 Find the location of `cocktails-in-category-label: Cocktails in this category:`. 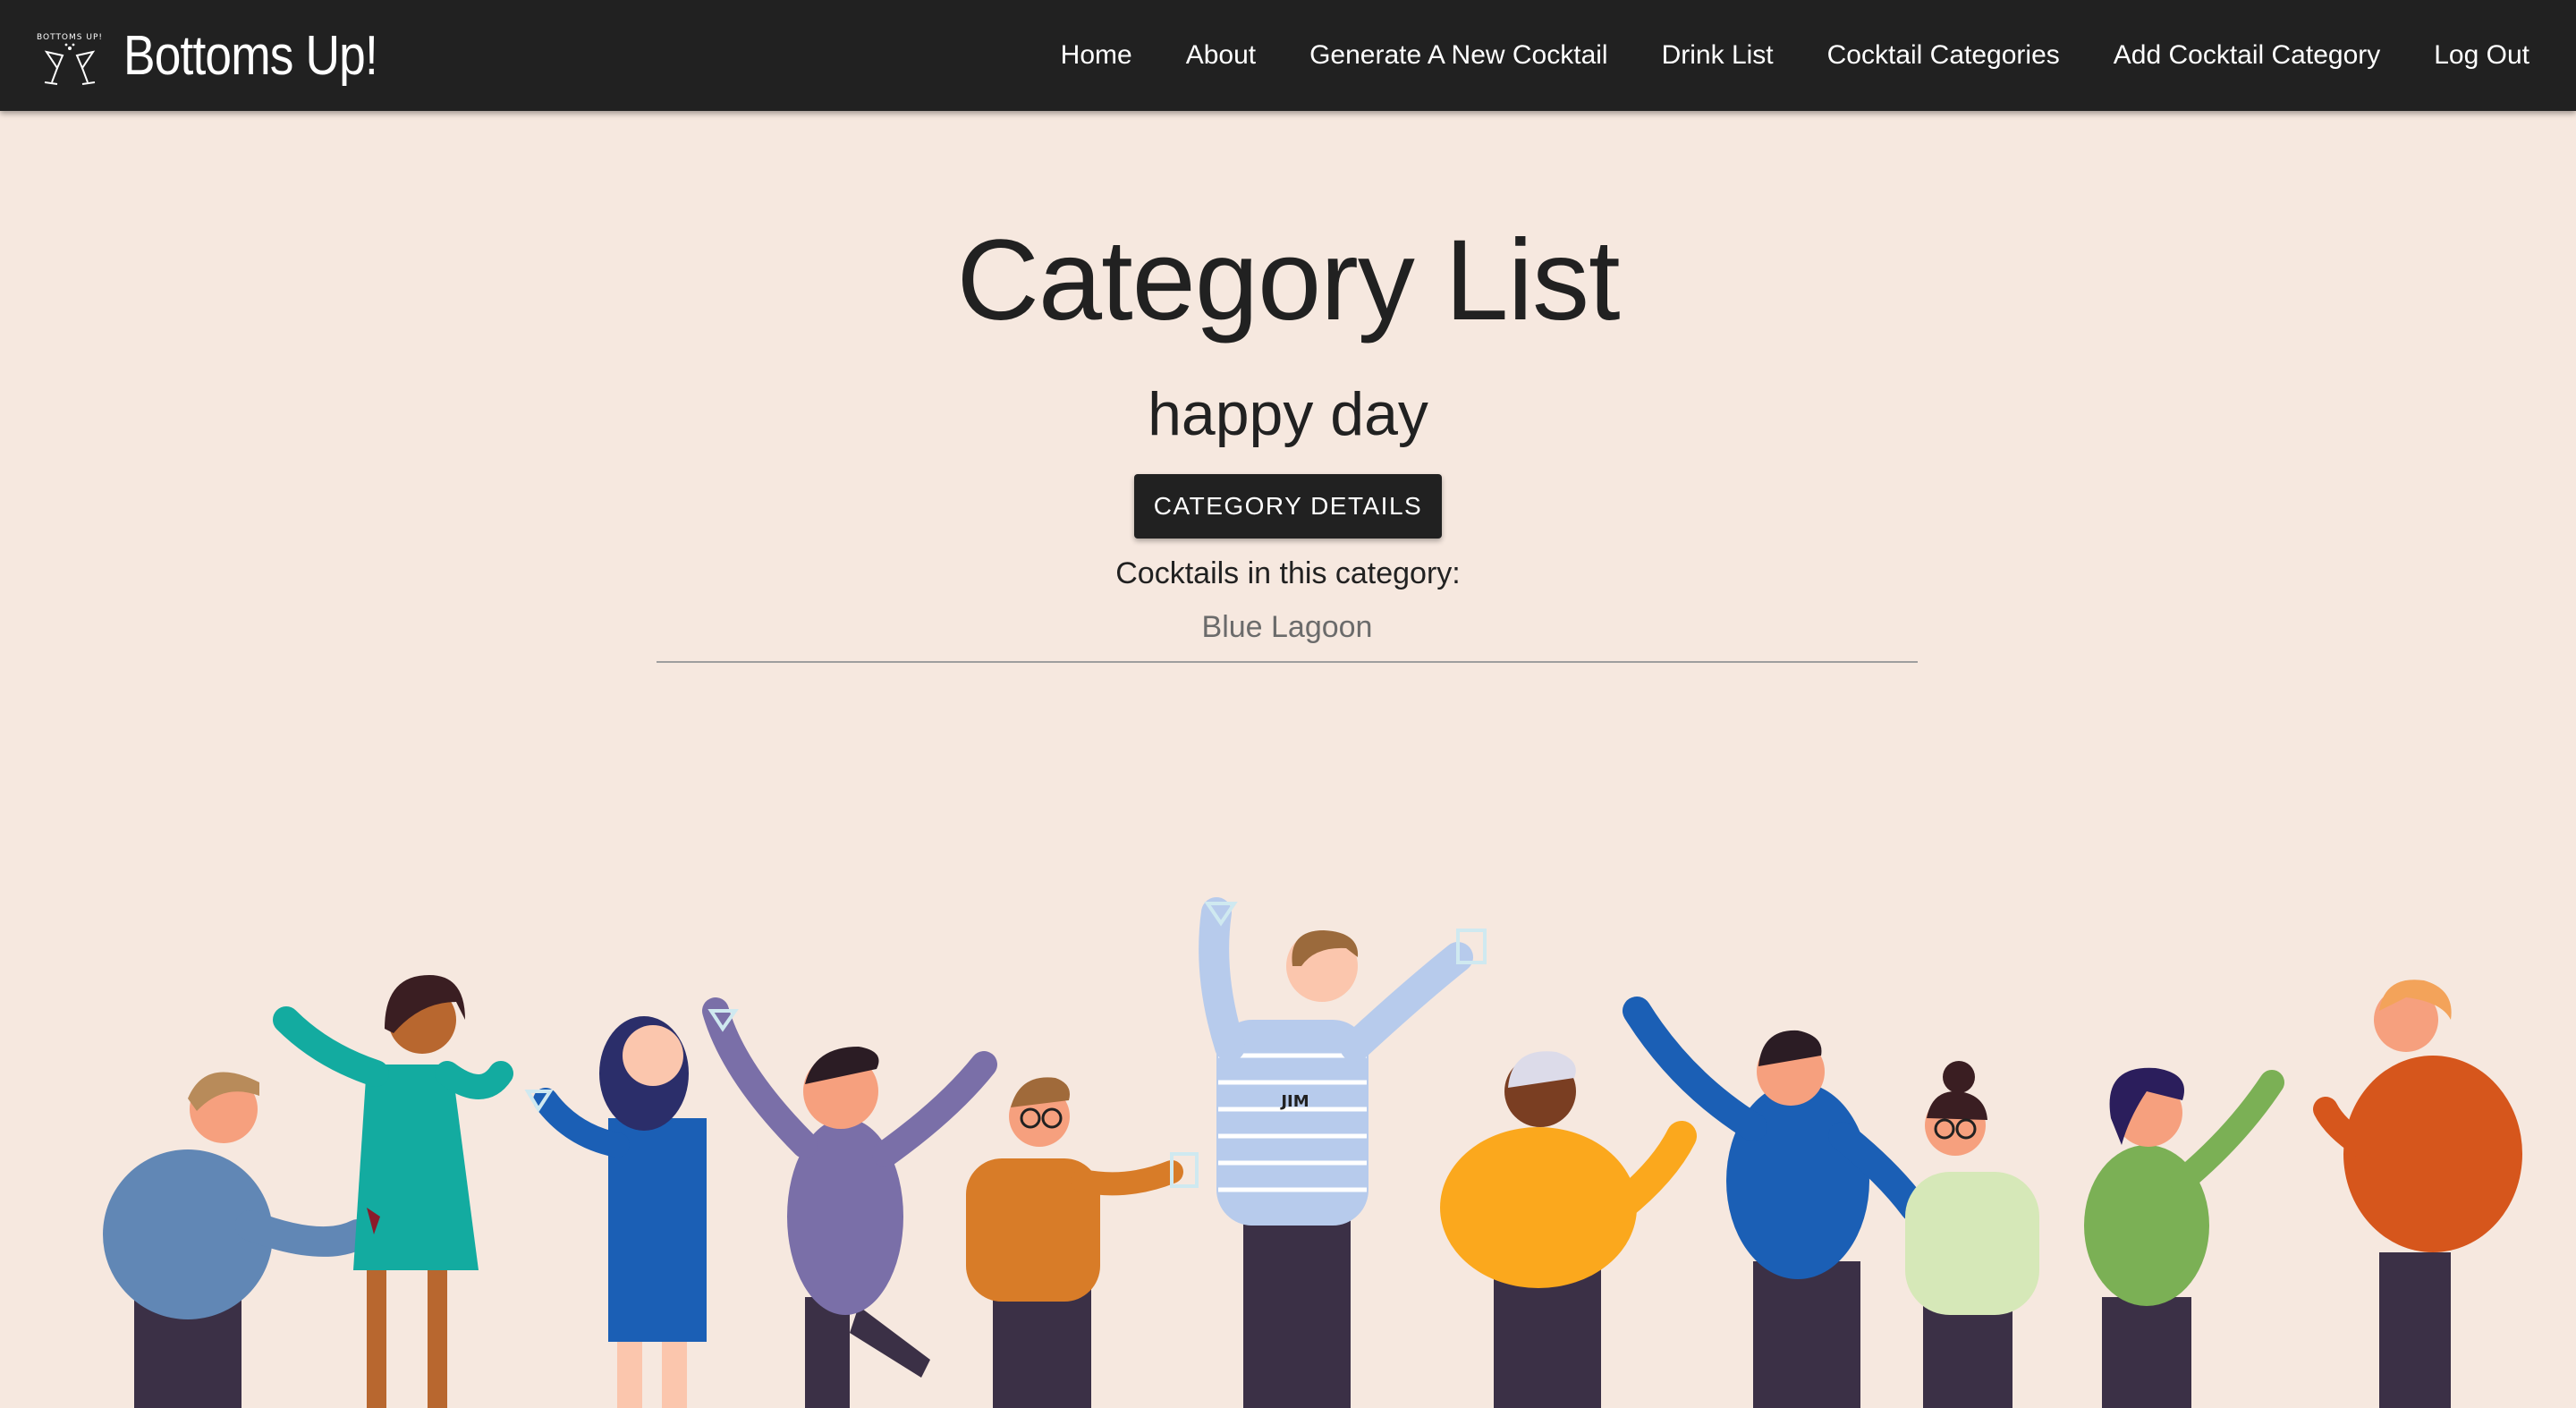

cocktails-in-category-label: Cocktails in this category: is located at coordinates (1288, 573).